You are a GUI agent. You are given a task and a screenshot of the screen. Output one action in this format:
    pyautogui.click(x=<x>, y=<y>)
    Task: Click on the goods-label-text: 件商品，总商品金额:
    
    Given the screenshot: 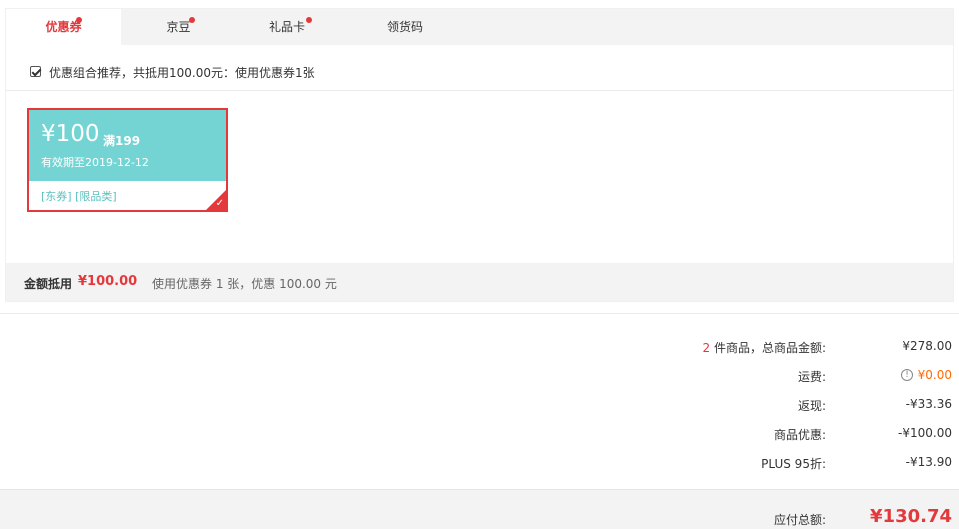 What is the action you would take?
    pyautogui.click(x=768, y=348)
    